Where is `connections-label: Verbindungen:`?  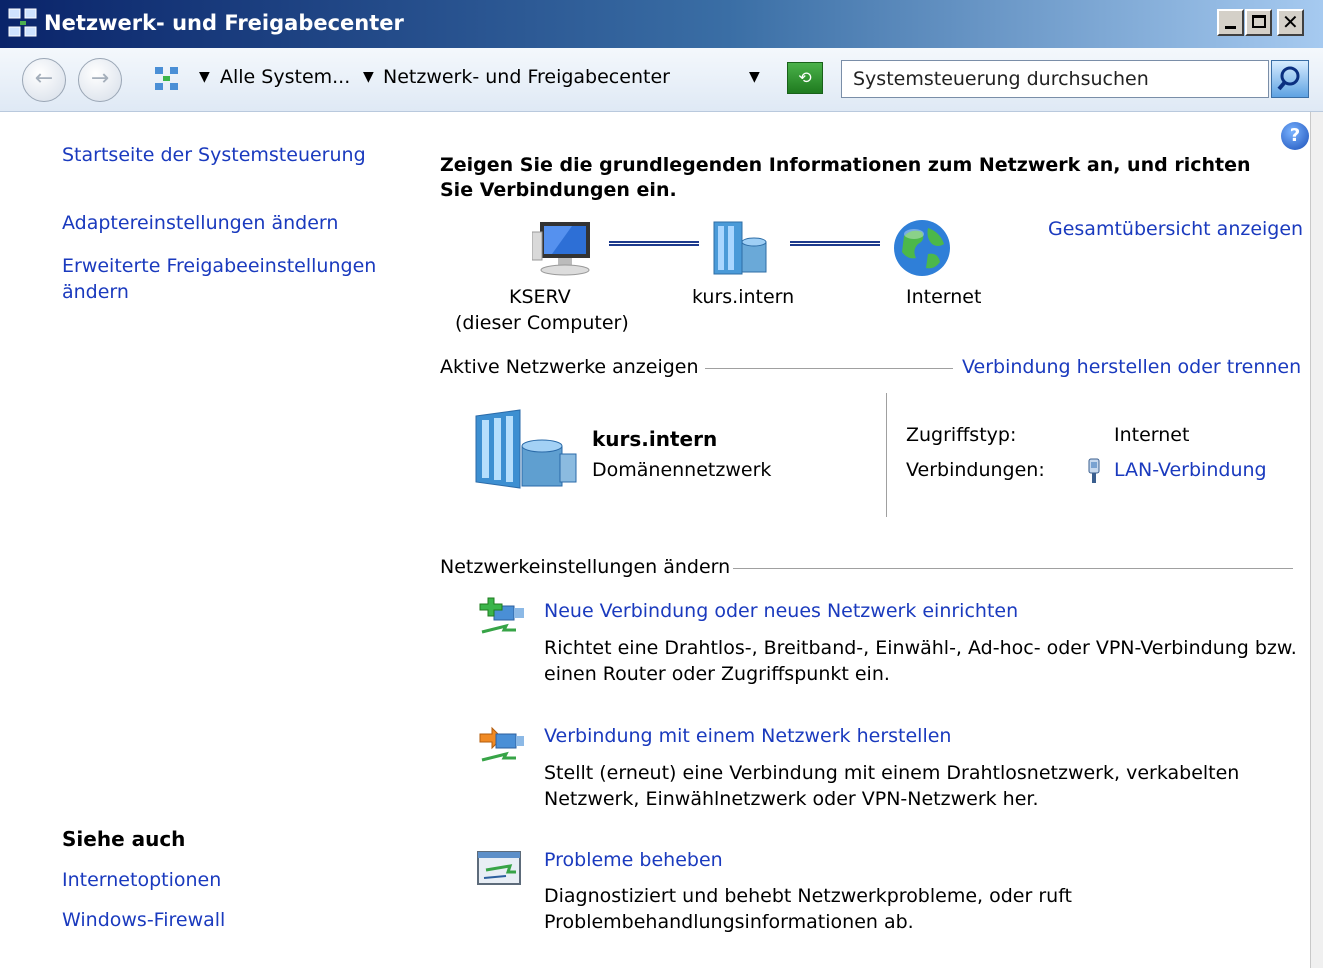 connections-label: Verbindungen: is located at coordinates (975, 470).